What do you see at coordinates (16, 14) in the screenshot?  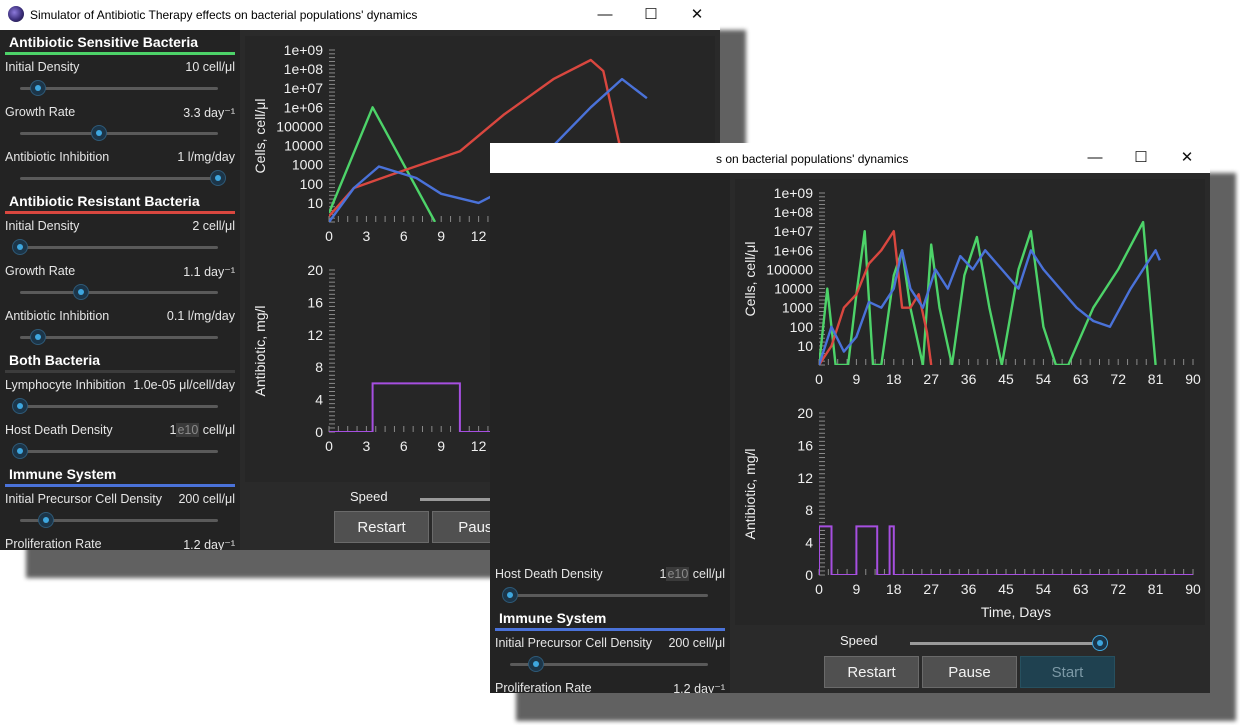 I see `app-icon` at bounding box center [16, 14].